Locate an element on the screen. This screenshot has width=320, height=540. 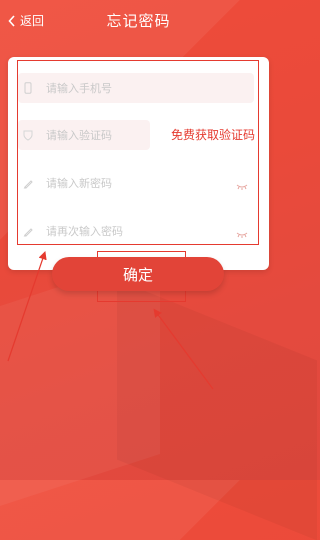
phone-icon is located at coordinates (28, 88).